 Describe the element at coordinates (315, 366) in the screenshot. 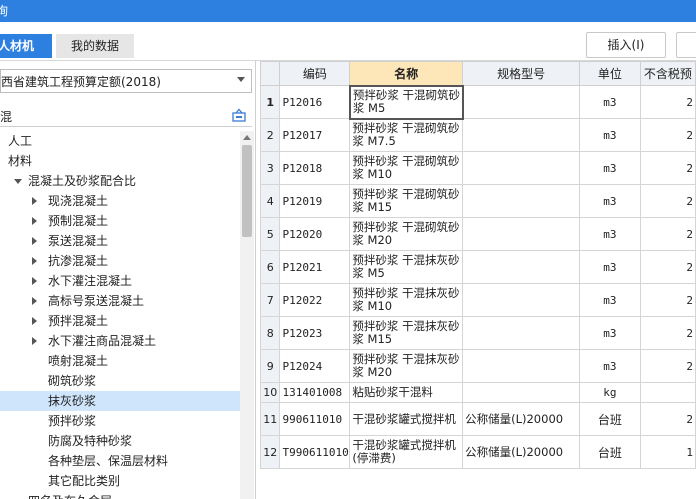

I see `code-cell: P12024` at that location.